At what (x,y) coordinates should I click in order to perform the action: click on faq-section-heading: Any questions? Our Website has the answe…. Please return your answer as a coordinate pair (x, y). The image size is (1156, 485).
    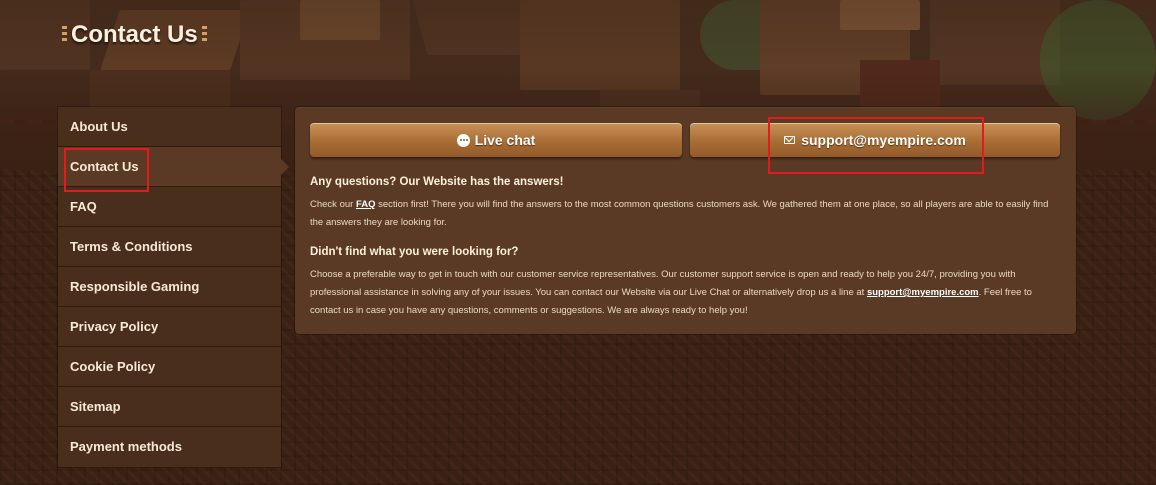
    Looking at the image, I should click on (437, 182).